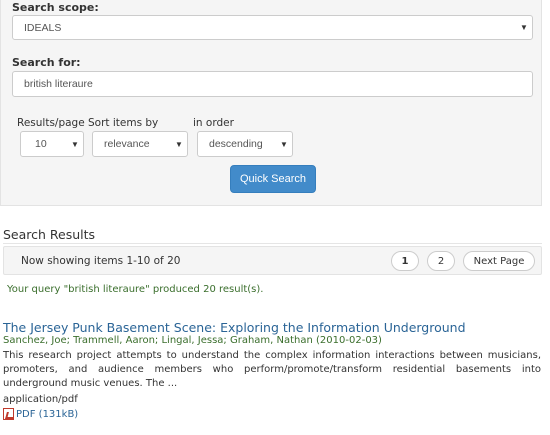  Describe the element at coordinates (272, 27) in the screenshot. I see `search-scope-select: IDEALS ▼` at that location.